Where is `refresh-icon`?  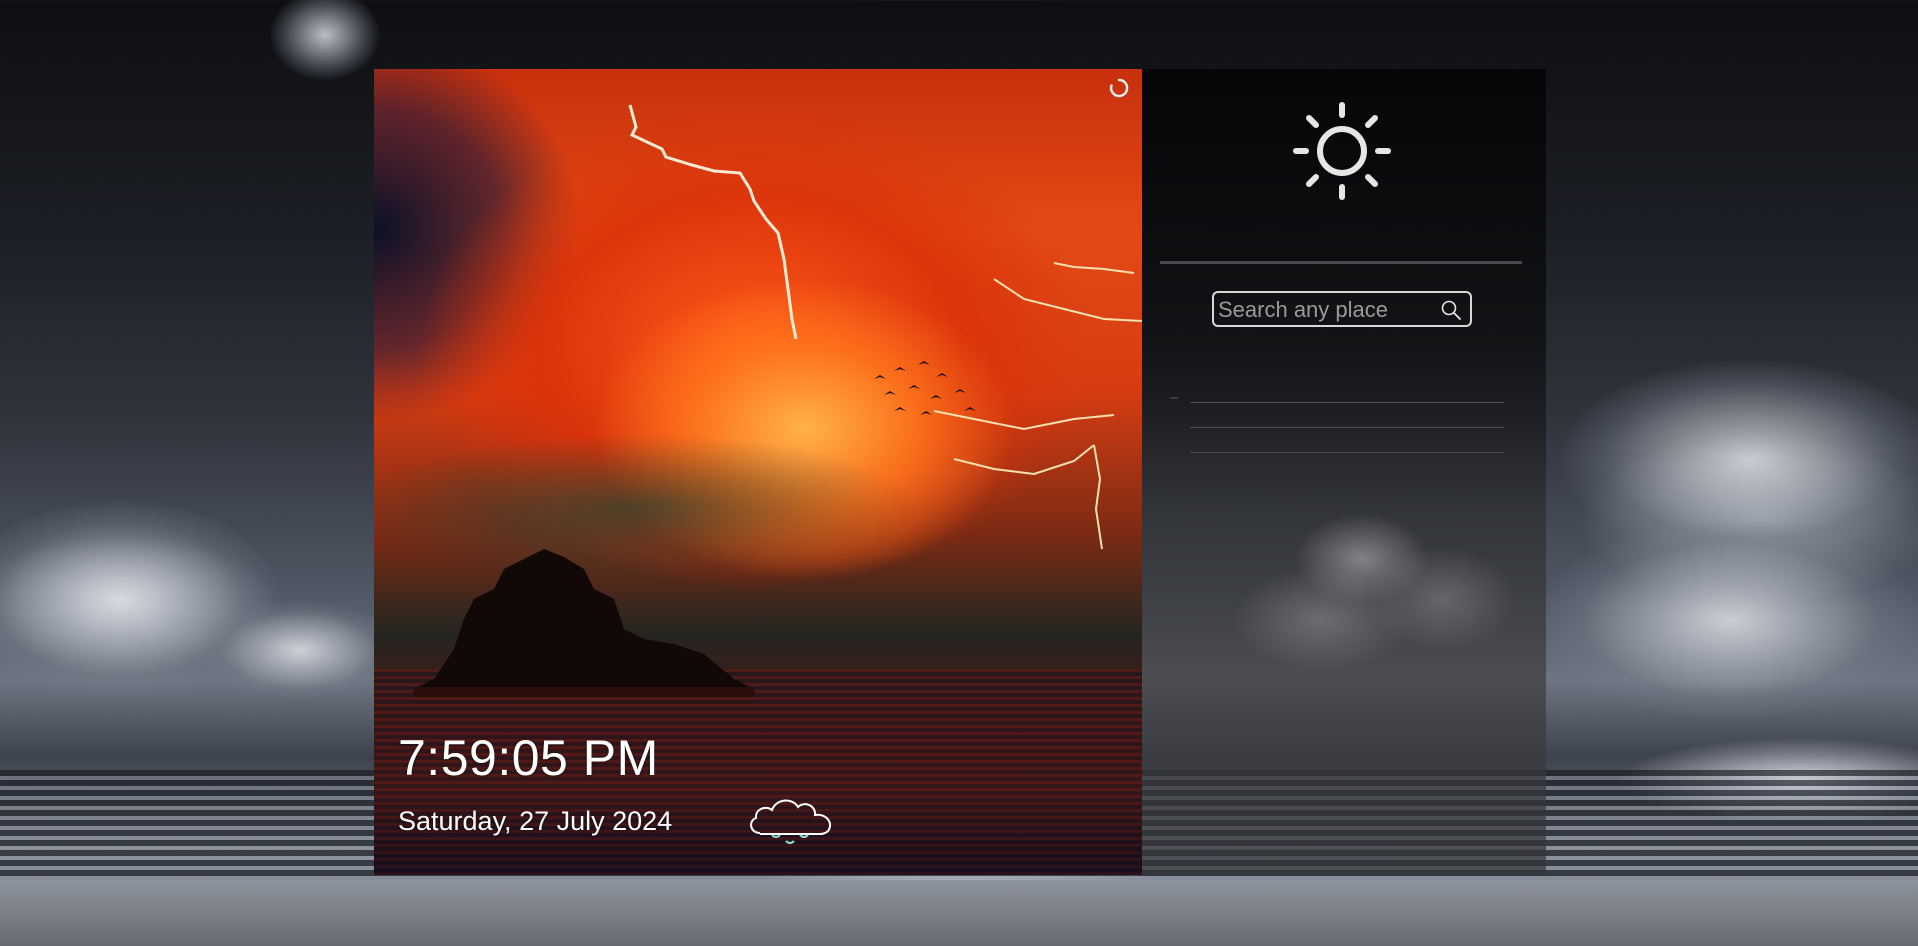
refresh-icon is located at coordinates (1119, 88).